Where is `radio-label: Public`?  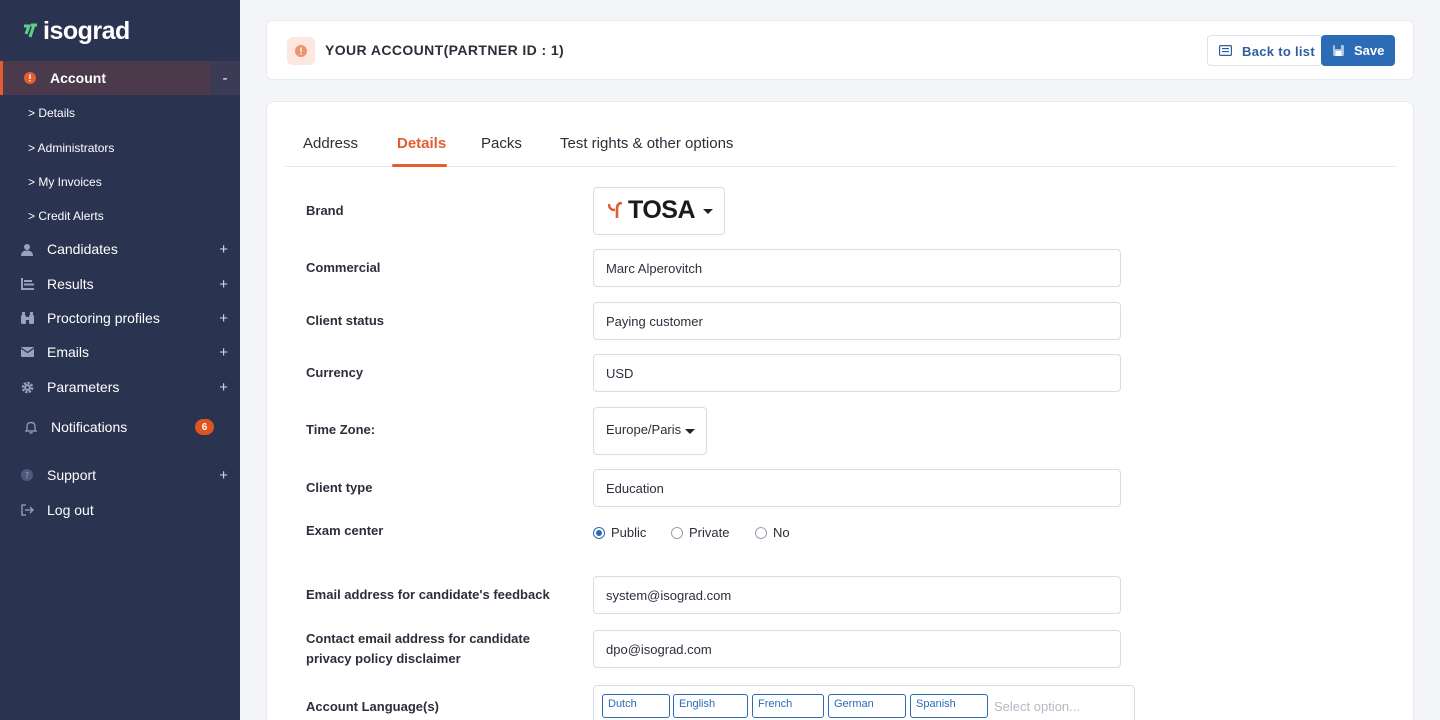
radio-label: Public is located at coordinates (629, 532).